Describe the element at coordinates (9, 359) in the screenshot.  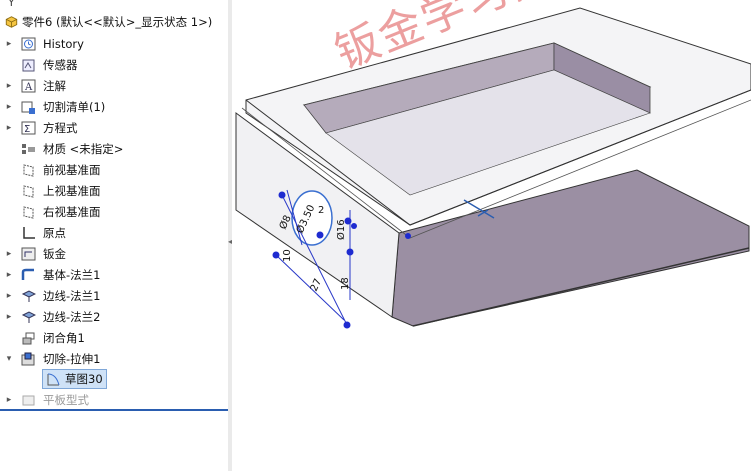
I see `chevron-down-icon: ▾` at that location.